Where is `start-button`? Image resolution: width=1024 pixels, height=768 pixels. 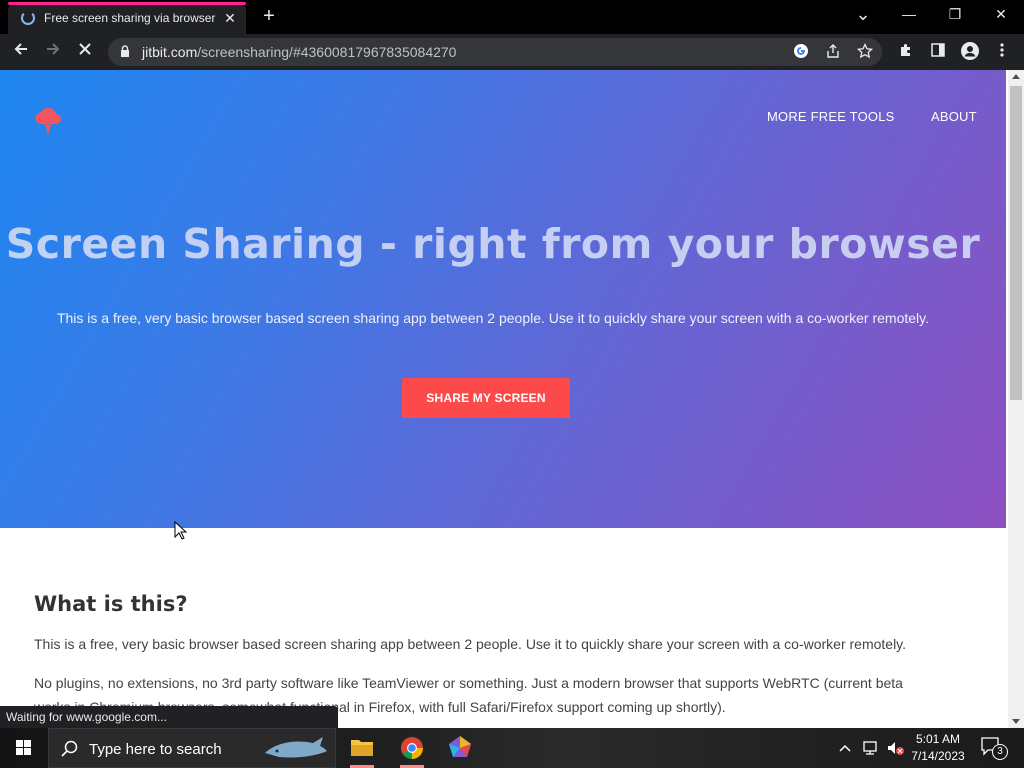 start-button is located at coordinates (24, 748).